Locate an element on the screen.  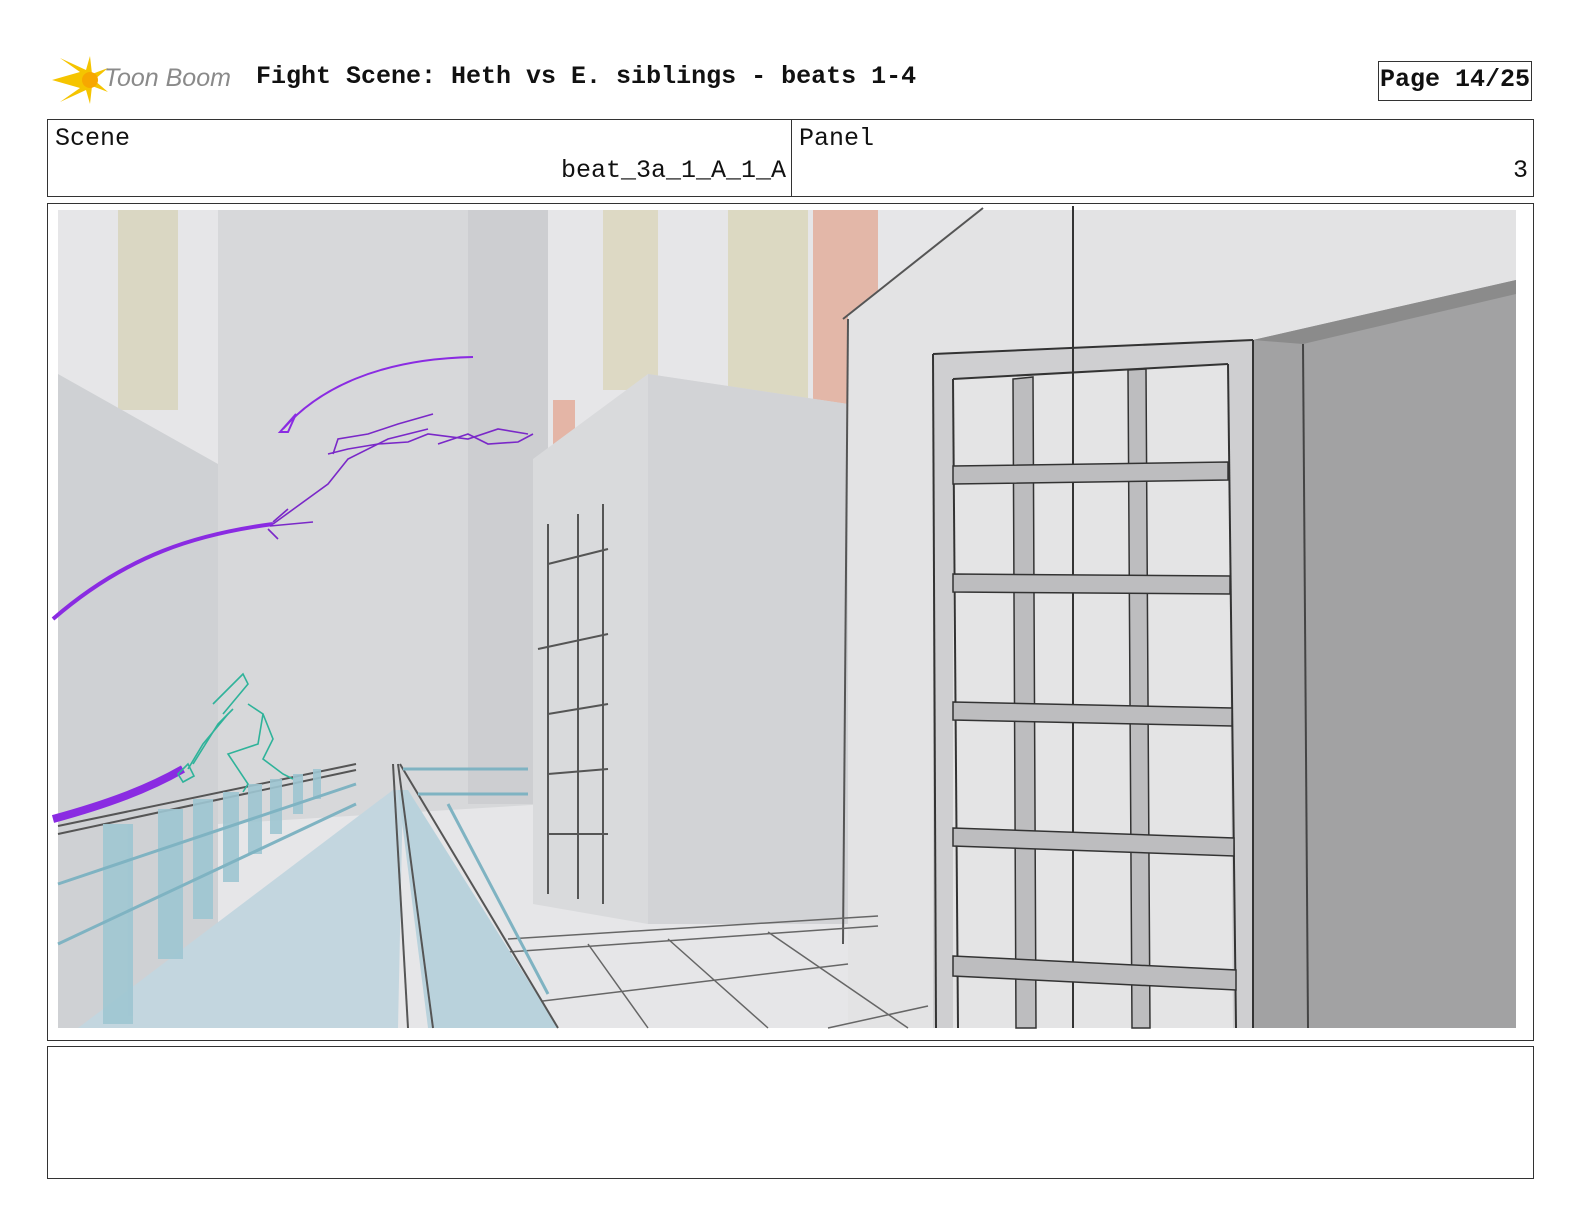
scene-cell: Scene beat_3a_1_A_1_A is located at coordinates (420, 158).